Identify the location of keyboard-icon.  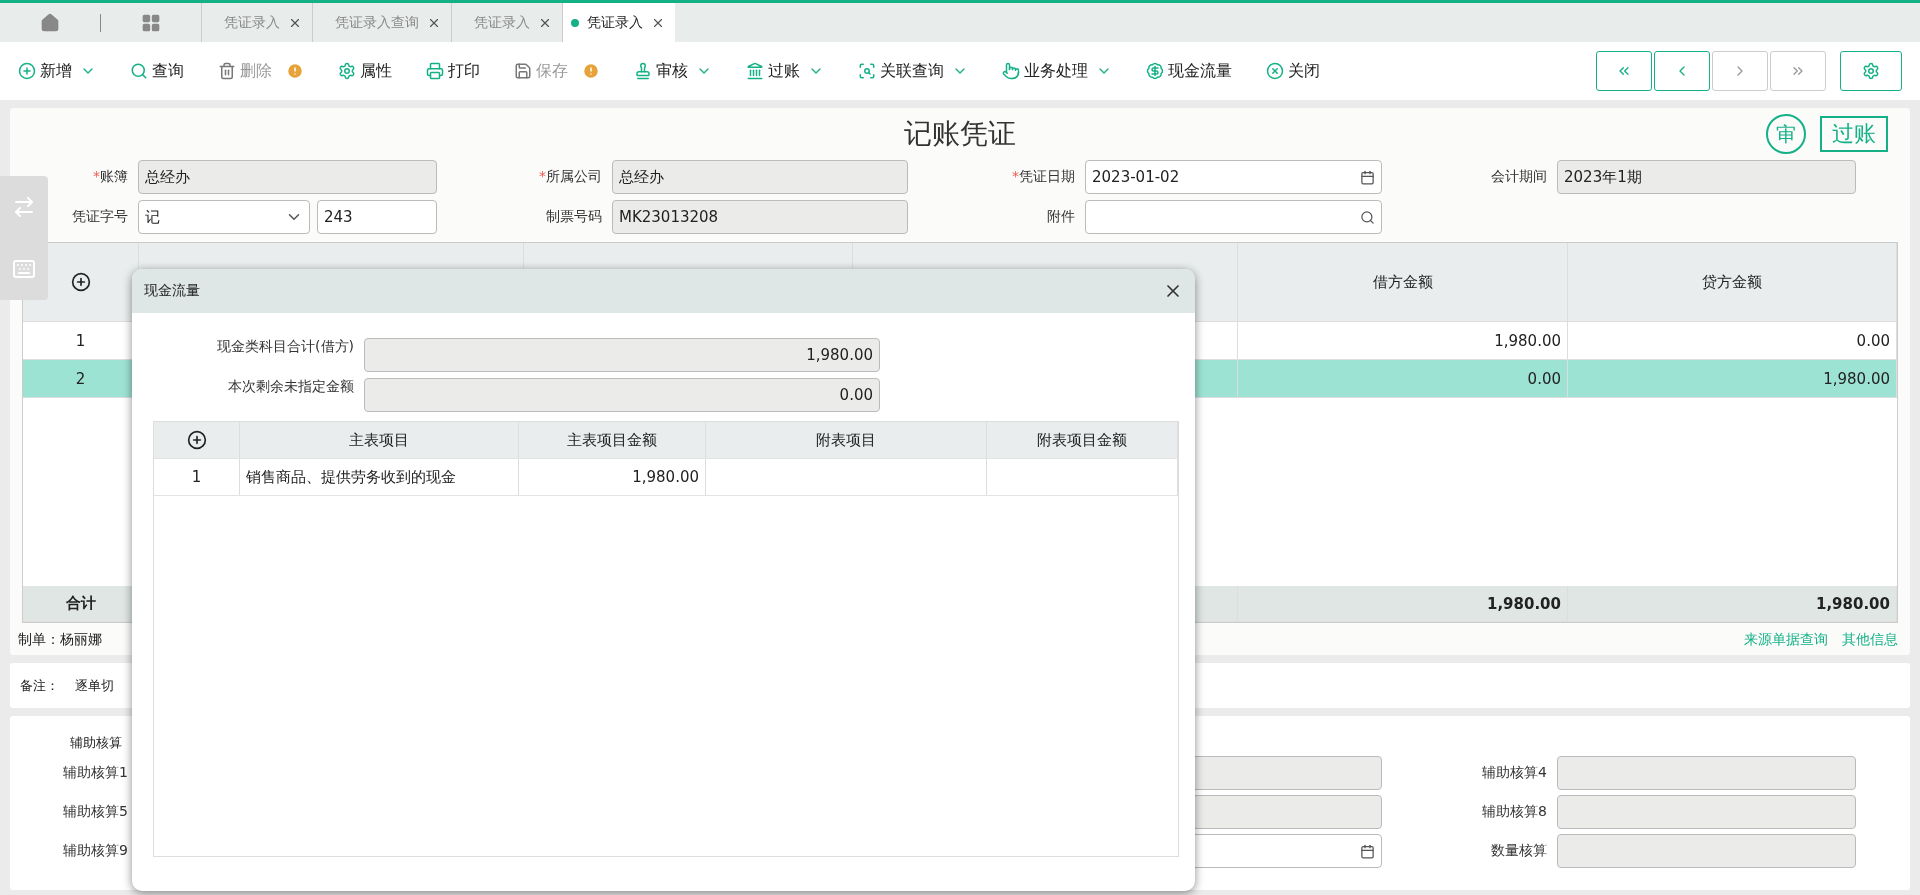
(24, 269).